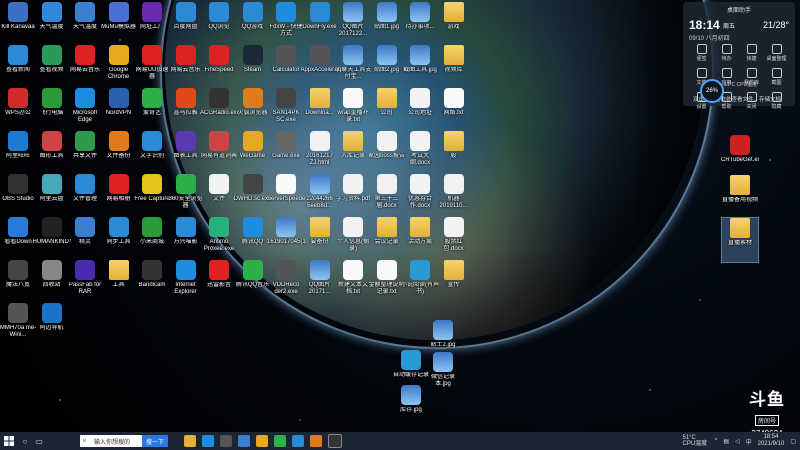  Describe the element at coordinates (152, 153) in the screenshot. I see `desktop-icon: 文字识别` at that location.